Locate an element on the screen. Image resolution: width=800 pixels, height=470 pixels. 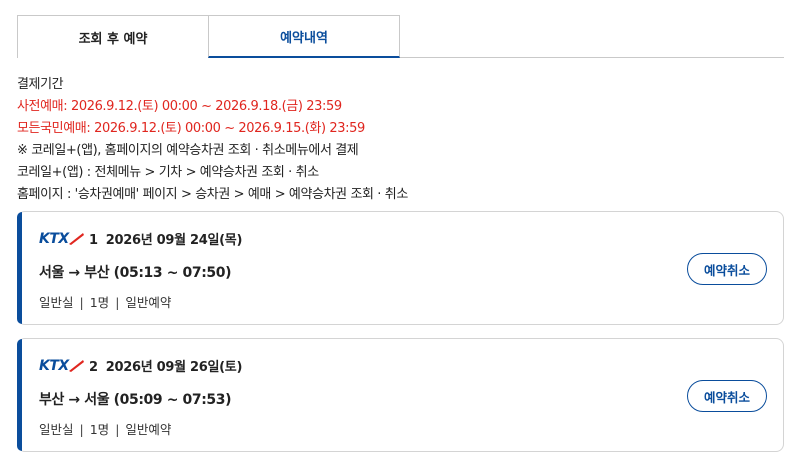
route-time: 부산 → 서울 (05:09 ~ 07:53) is located at coordinates (135, 400).